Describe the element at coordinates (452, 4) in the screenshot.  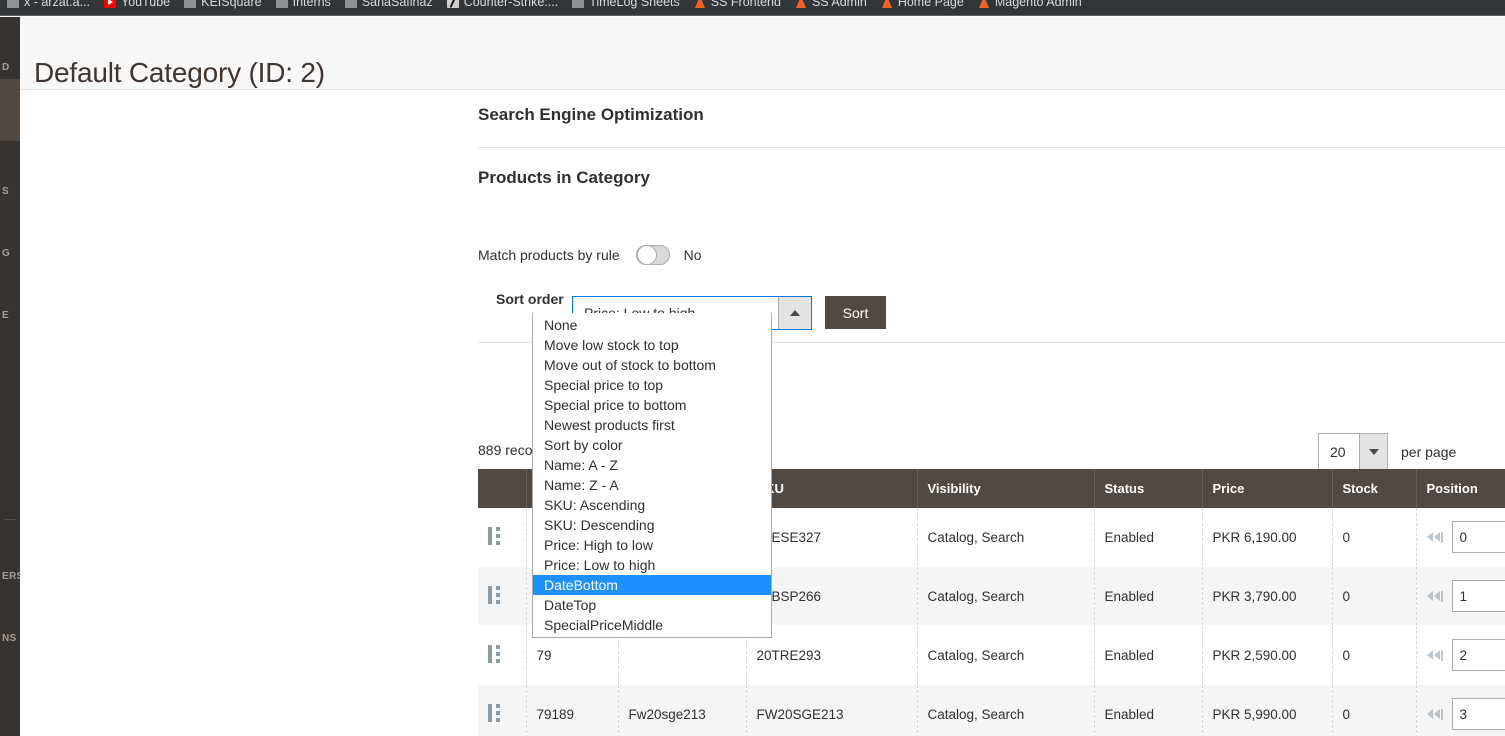
I see `counterstrike-favicon` at that location.